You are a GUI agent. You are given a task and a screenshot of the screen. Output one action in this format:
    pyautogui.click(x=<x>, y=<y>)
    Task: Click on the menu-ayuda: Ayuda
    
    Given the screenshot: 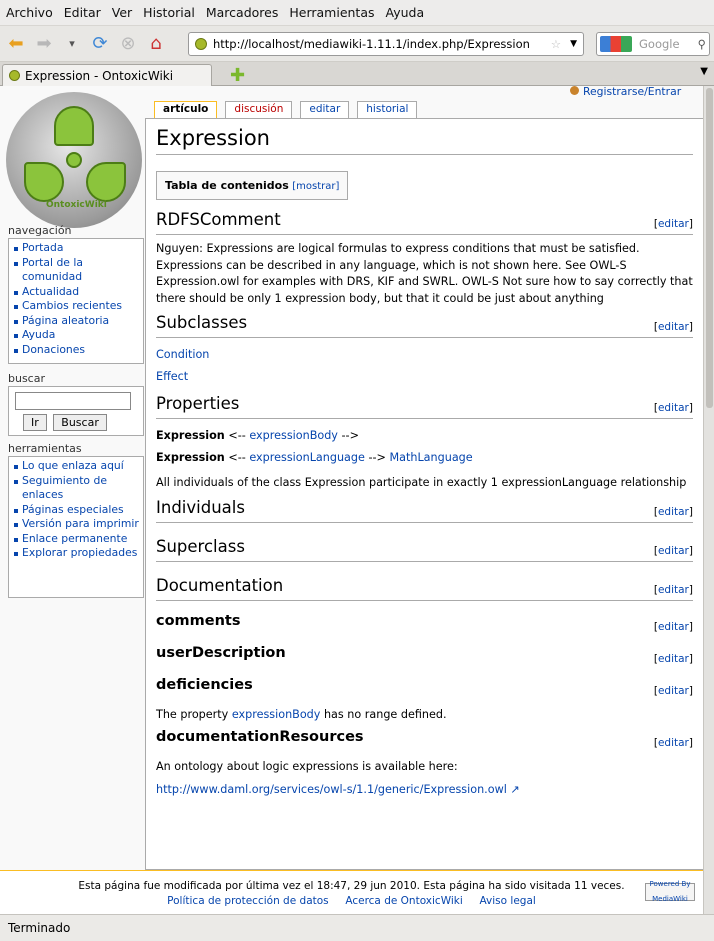 What is the action you would take?
    pyautogui.click(x=405, y=12)
    